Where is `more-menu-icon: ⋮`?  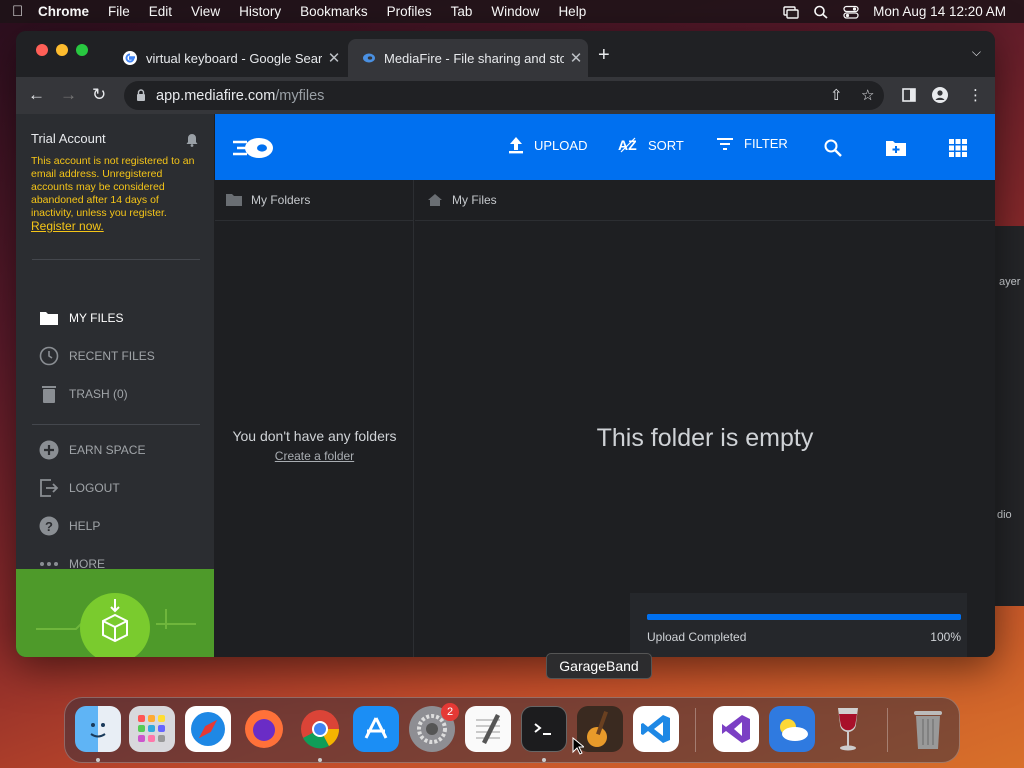
more-menu-icon: ⋮ is located at coordinates (975, 95).